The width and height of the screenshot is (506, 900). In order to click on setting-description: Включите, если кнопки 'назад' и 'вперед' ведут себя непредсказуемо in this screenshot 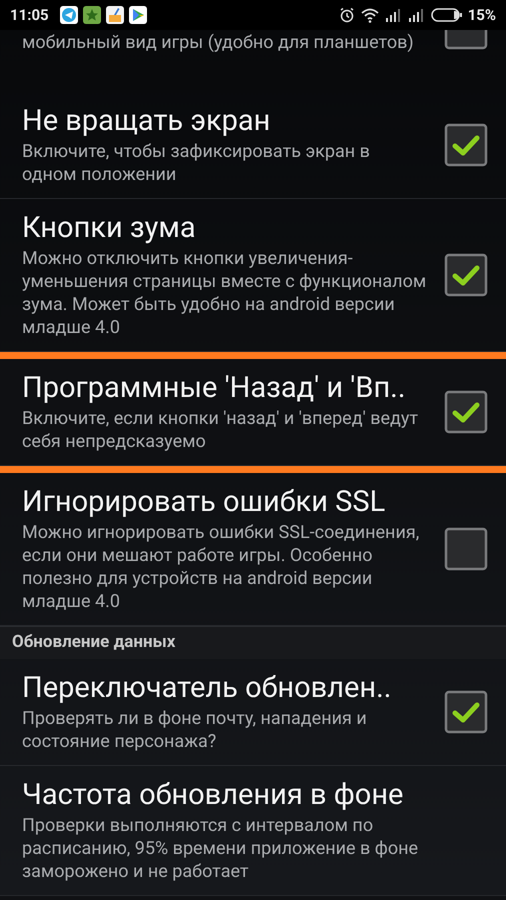, I will do `click(221, 430)`.